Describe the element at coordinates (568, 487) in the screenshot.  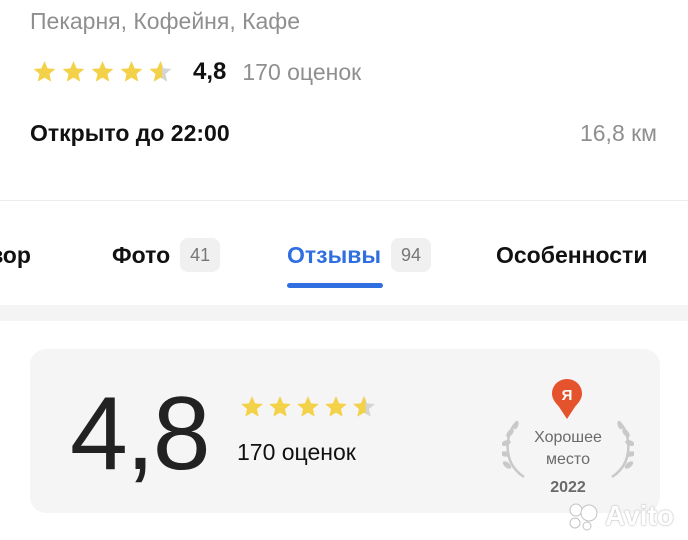
I see `badge-year: 2022` at that location.